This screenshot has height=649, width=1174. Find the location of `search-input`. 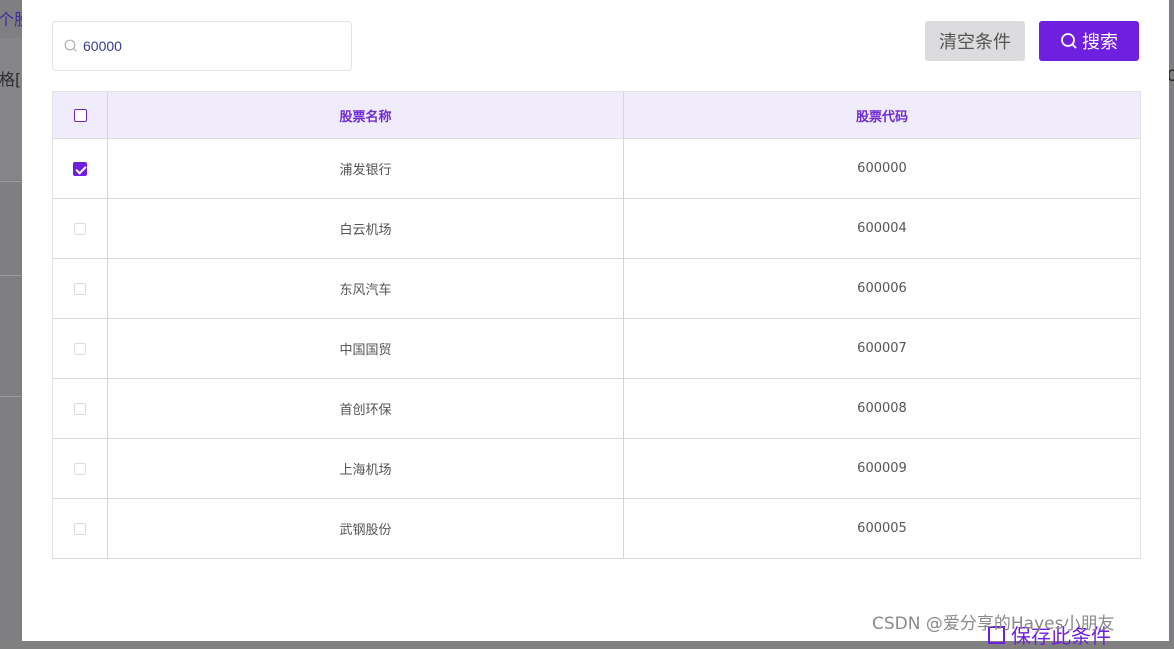

search-input is located at coordinates (208, 46).